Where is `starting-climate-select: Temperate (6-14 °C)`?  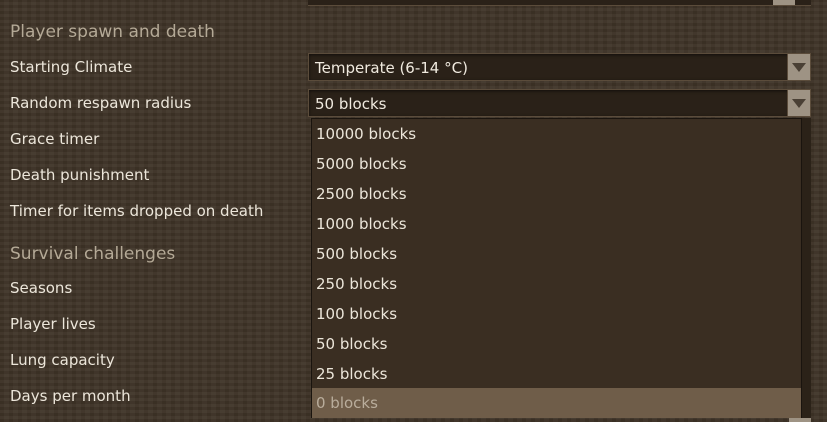
starting-climate-select: Temperate (6-14 °C) is located at coordinates (559, 67).